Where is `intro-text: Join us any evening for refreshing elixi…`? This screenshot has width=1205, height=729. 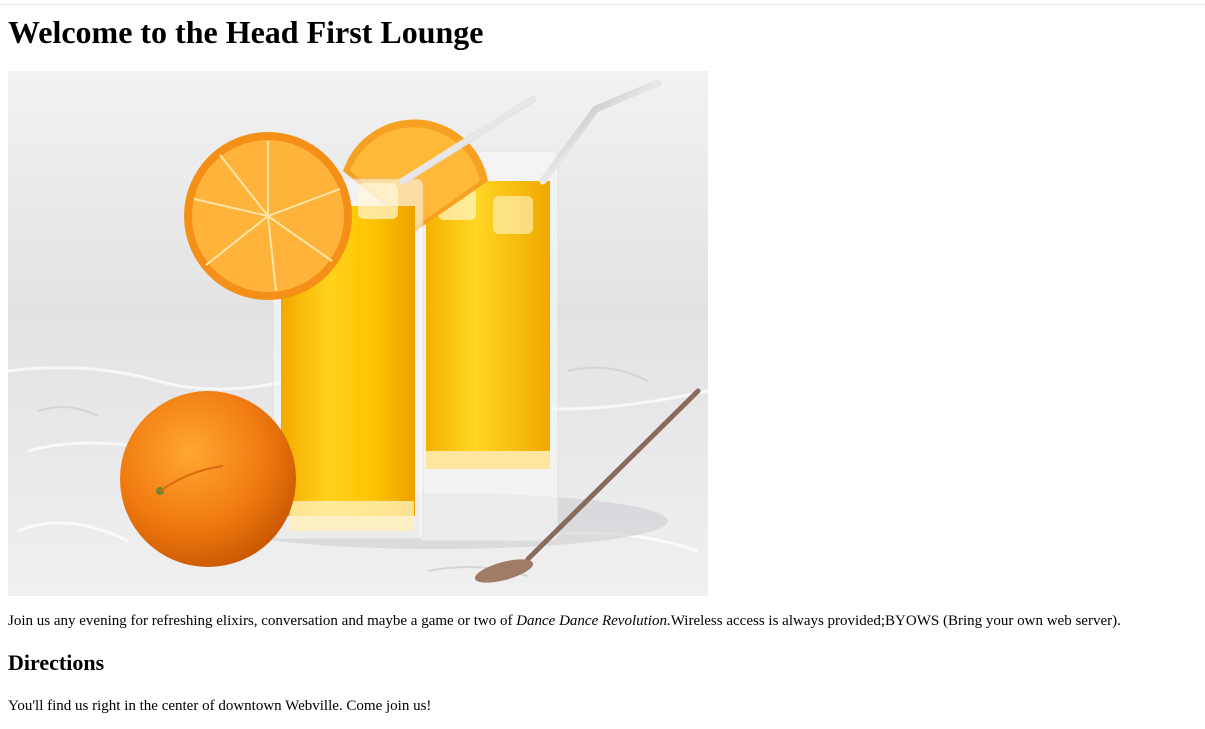 intro-text: Join us any evening for refreshing elixi… is located at coordinates (262, 621).